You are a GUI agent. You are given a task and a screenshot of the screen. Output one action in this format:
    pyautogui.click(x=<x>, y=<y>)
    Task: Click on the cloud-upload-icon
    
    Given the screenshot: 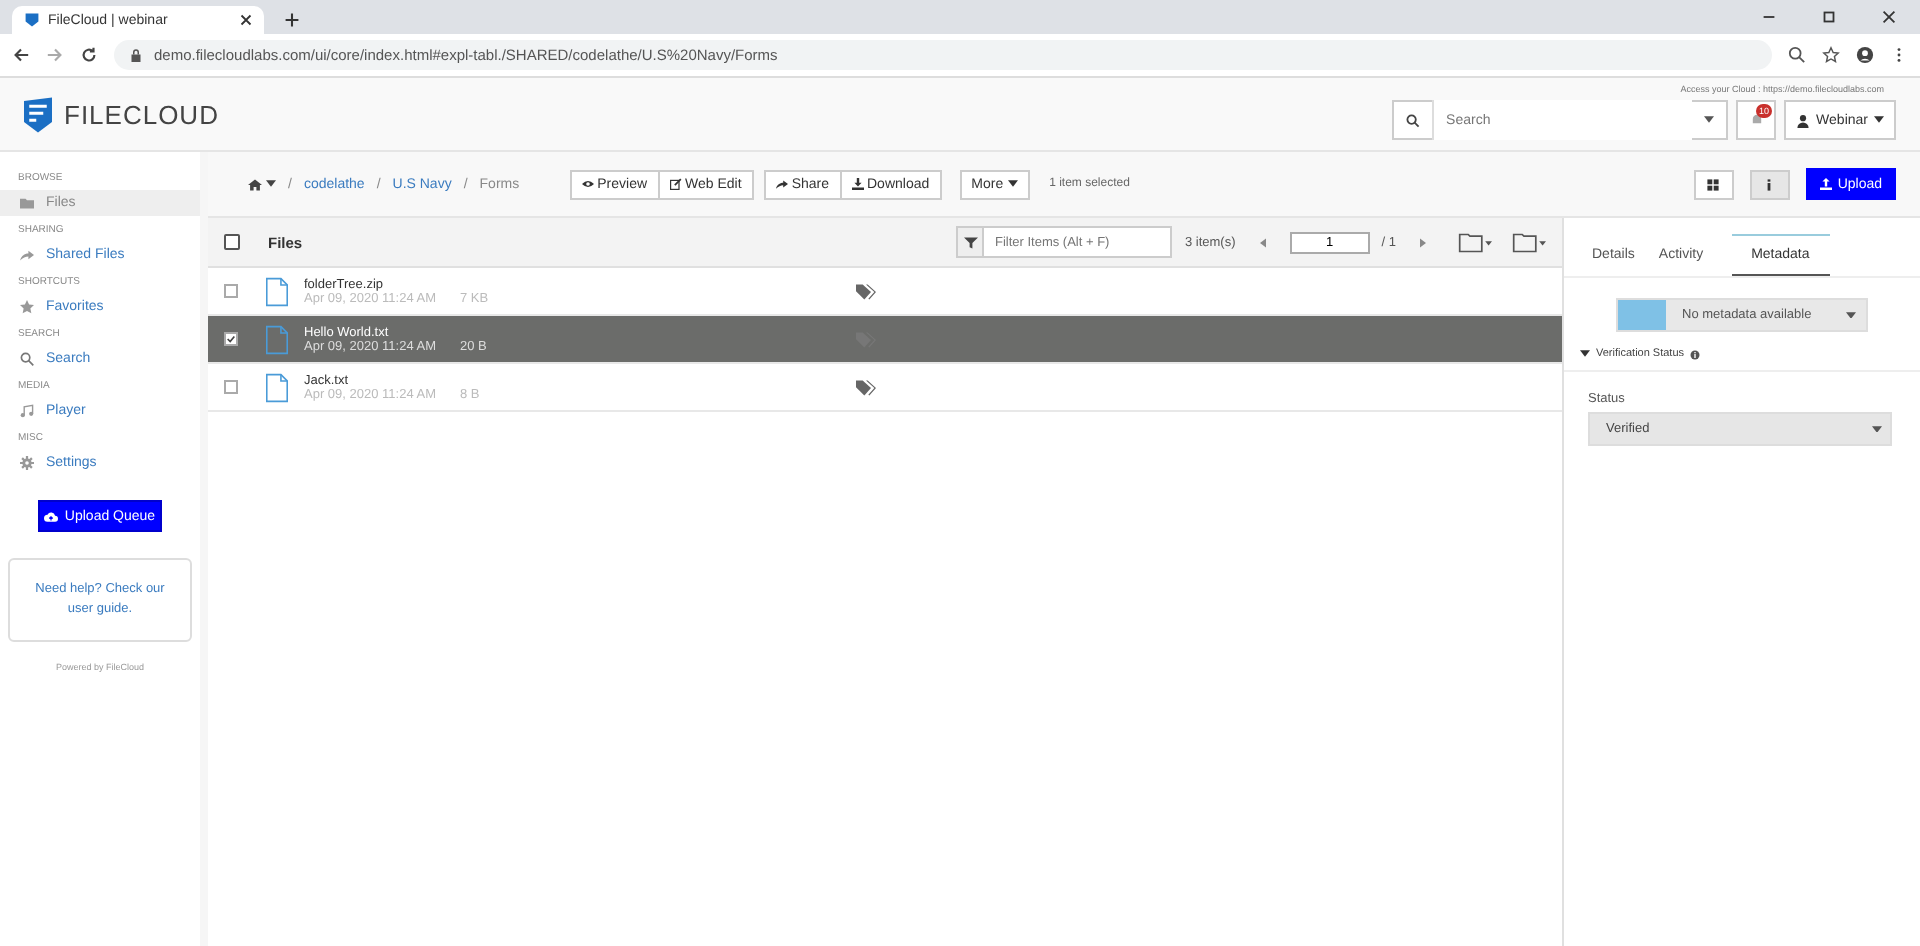 What is the action you would take?
    pyautogui.click(x=51, y=516)
    